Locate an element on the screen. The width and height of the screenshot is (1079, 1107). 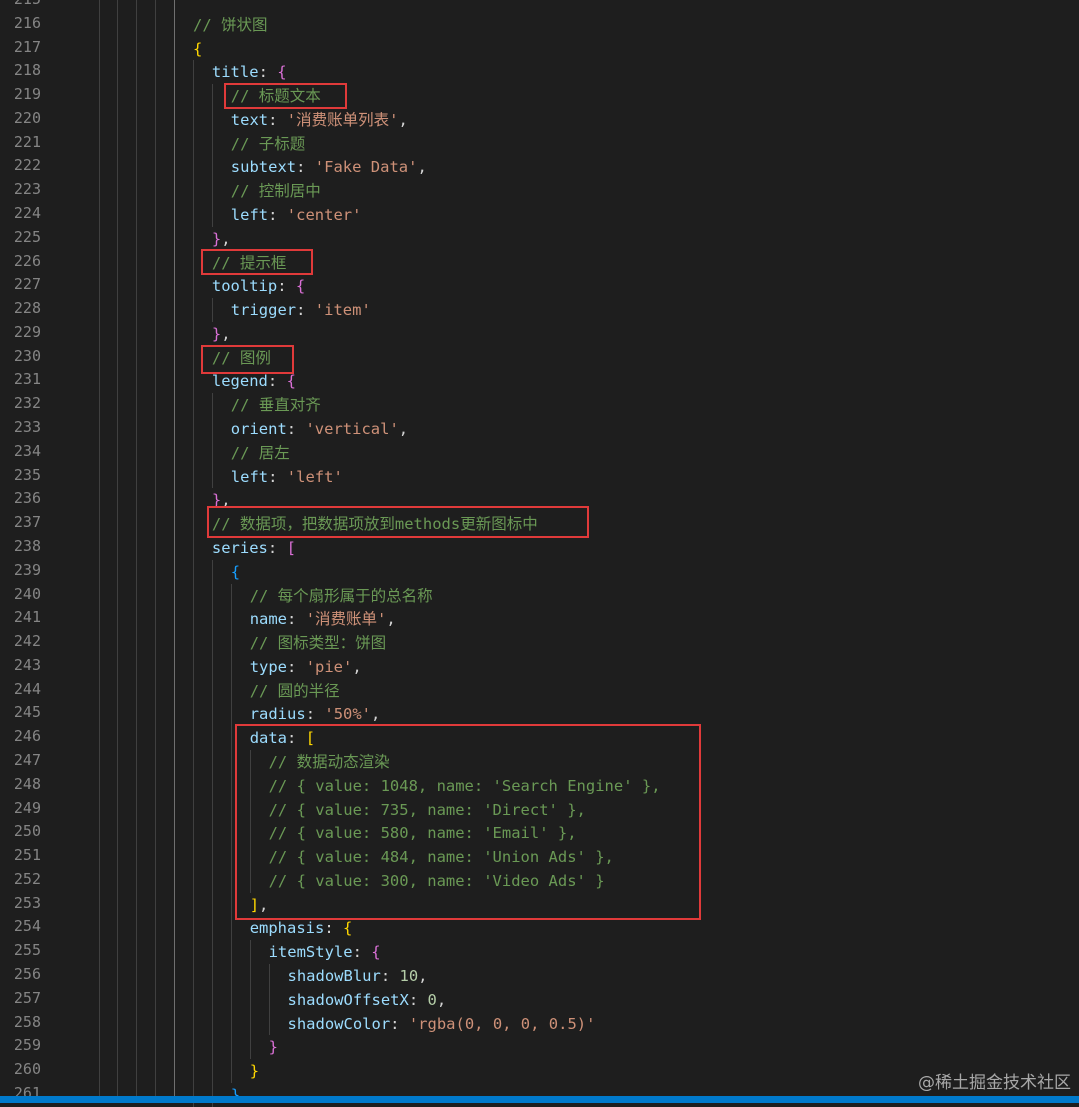
line-number: 233 is located at coordinates (27, 427).